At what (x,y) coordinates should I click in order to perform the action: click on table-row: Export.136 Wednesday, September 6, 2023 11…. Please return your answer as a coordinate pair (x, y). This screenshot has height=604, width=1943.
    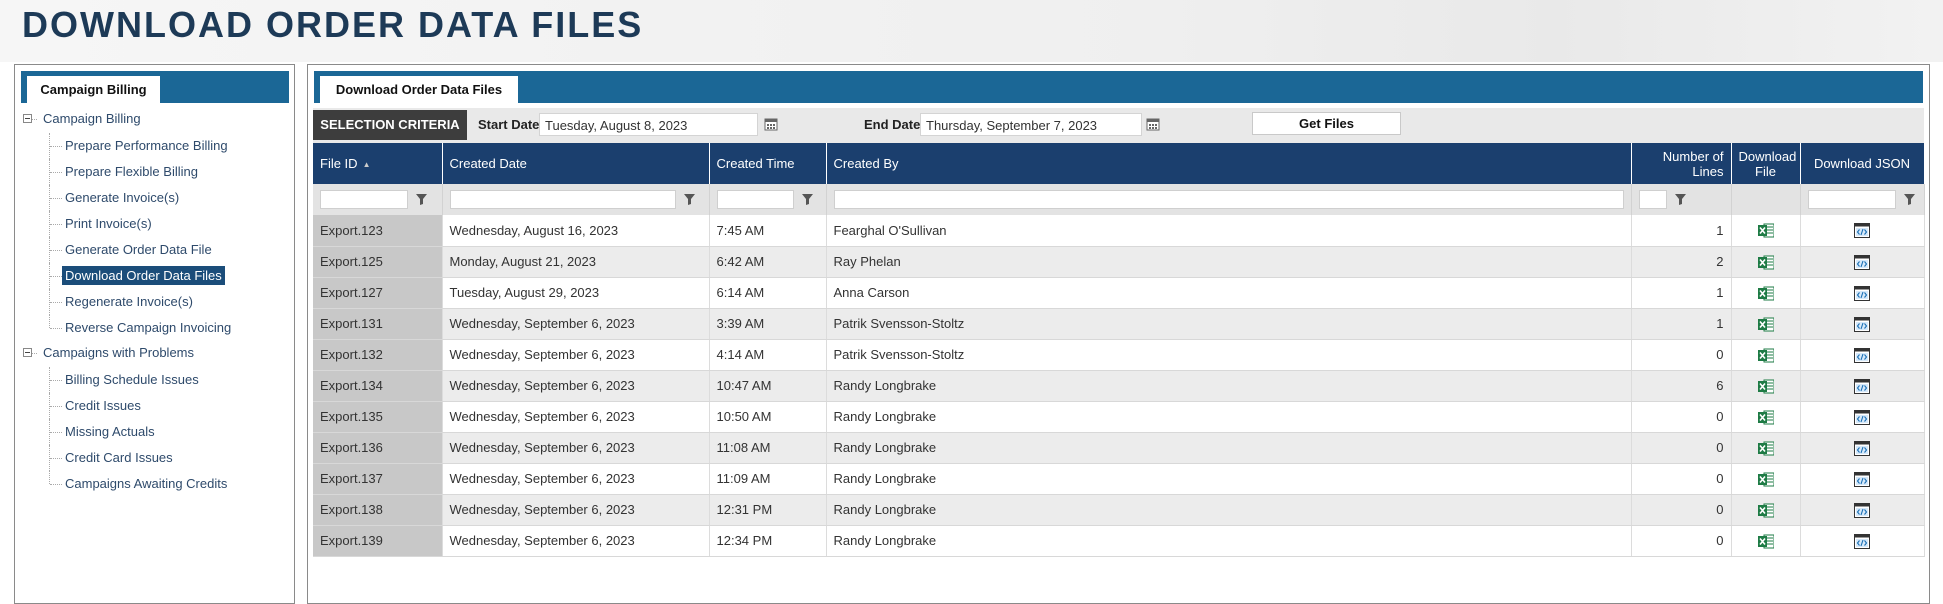
    Looking at the image, I should click on (1119, 448).